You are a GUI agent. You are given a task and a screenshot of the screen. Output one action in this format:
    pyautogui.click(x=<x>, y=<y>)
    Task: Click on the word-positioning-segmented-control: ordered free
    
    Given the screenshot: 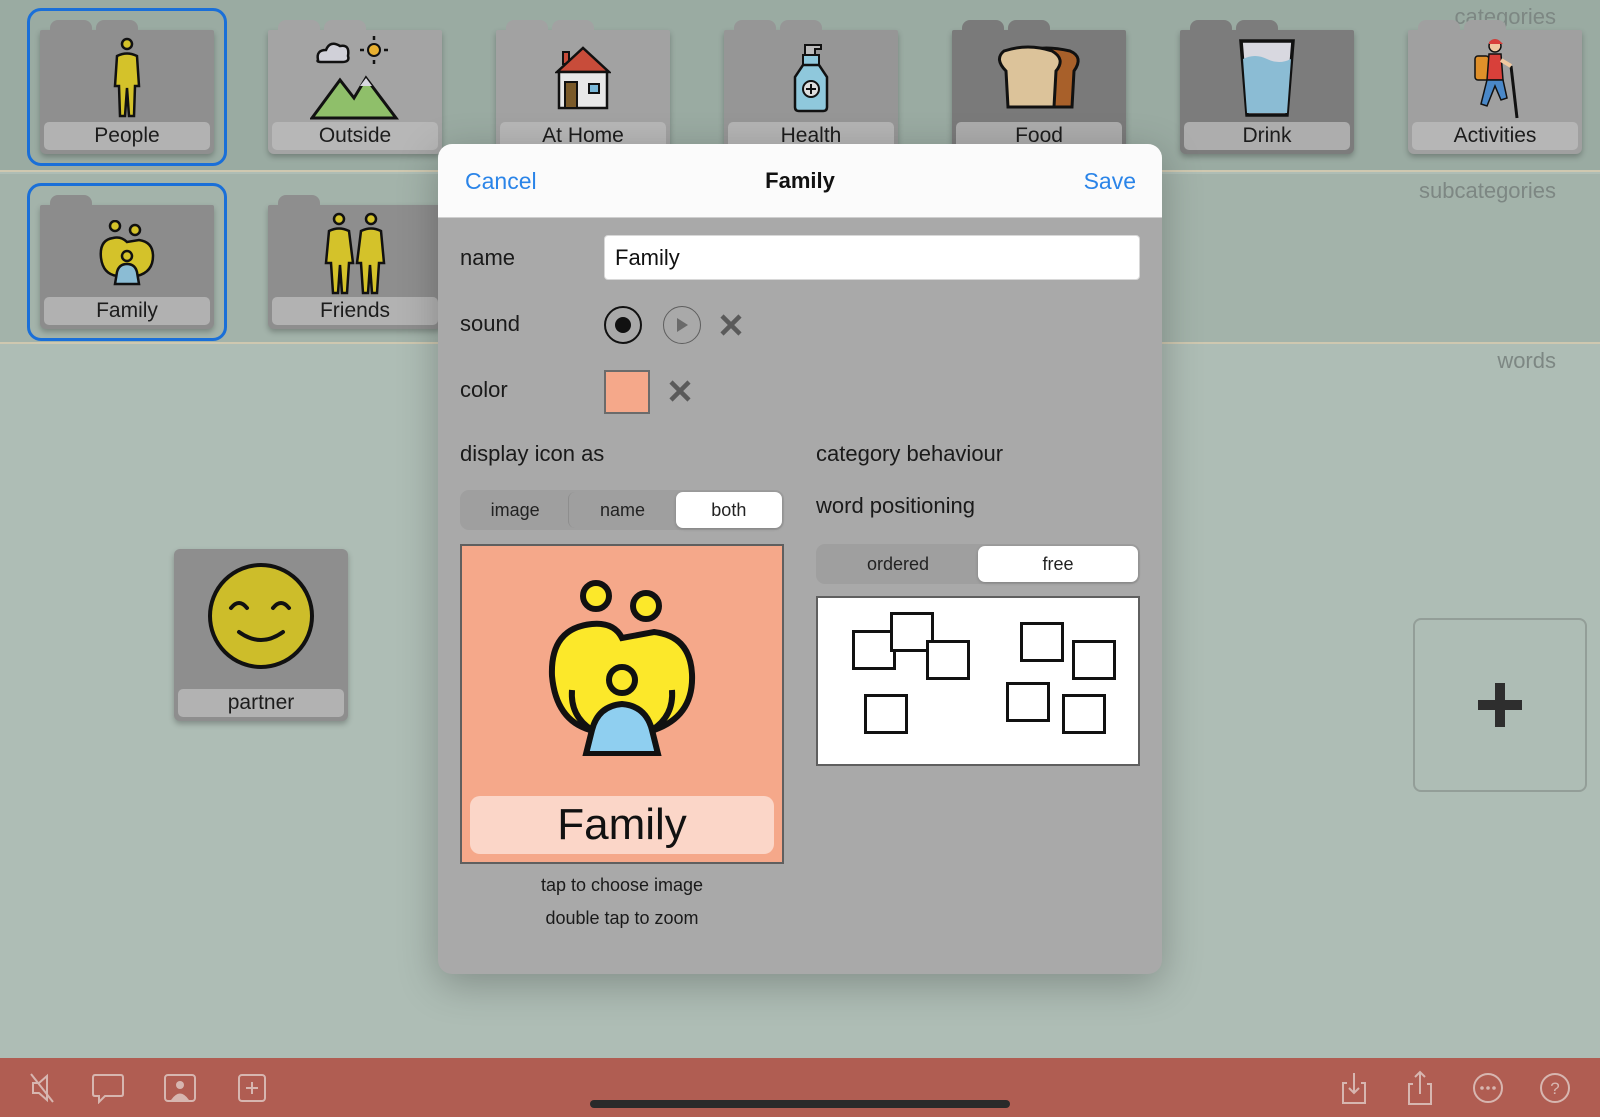 What is the action you would take?
    pyautogui.click(x=978, y=564)
    